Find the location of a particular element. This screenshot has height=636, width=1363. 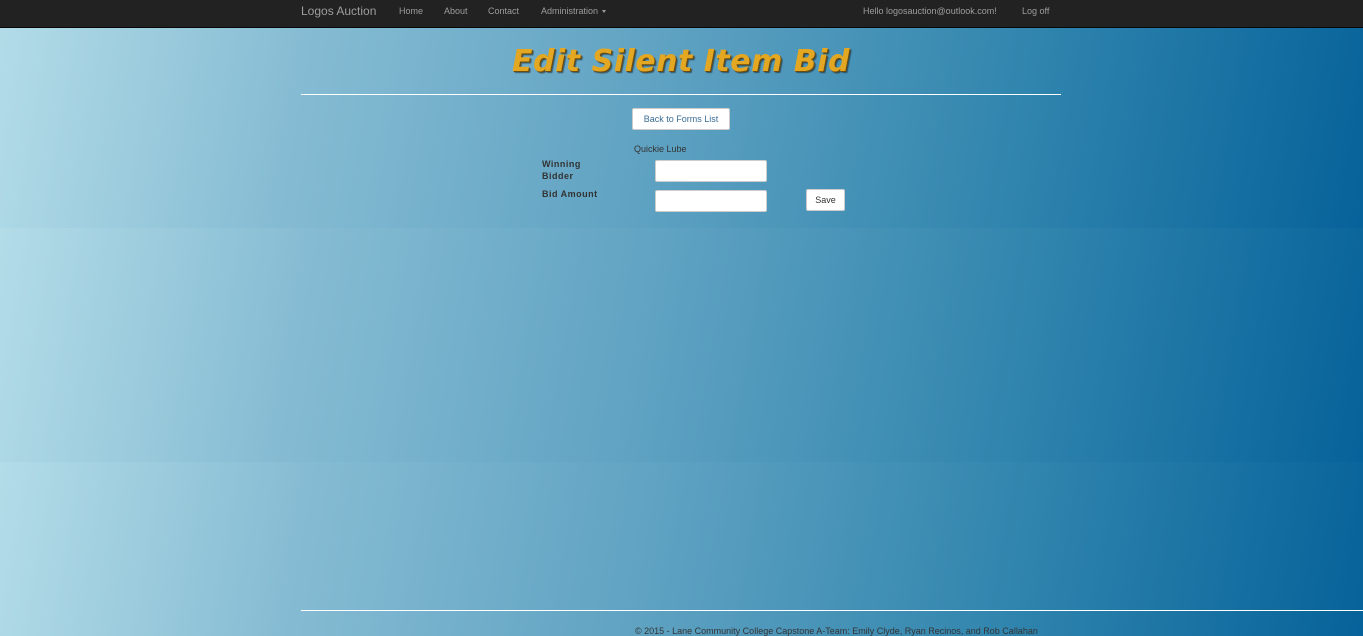

logoff-link: Log off is located at coordinates (1035, 11).